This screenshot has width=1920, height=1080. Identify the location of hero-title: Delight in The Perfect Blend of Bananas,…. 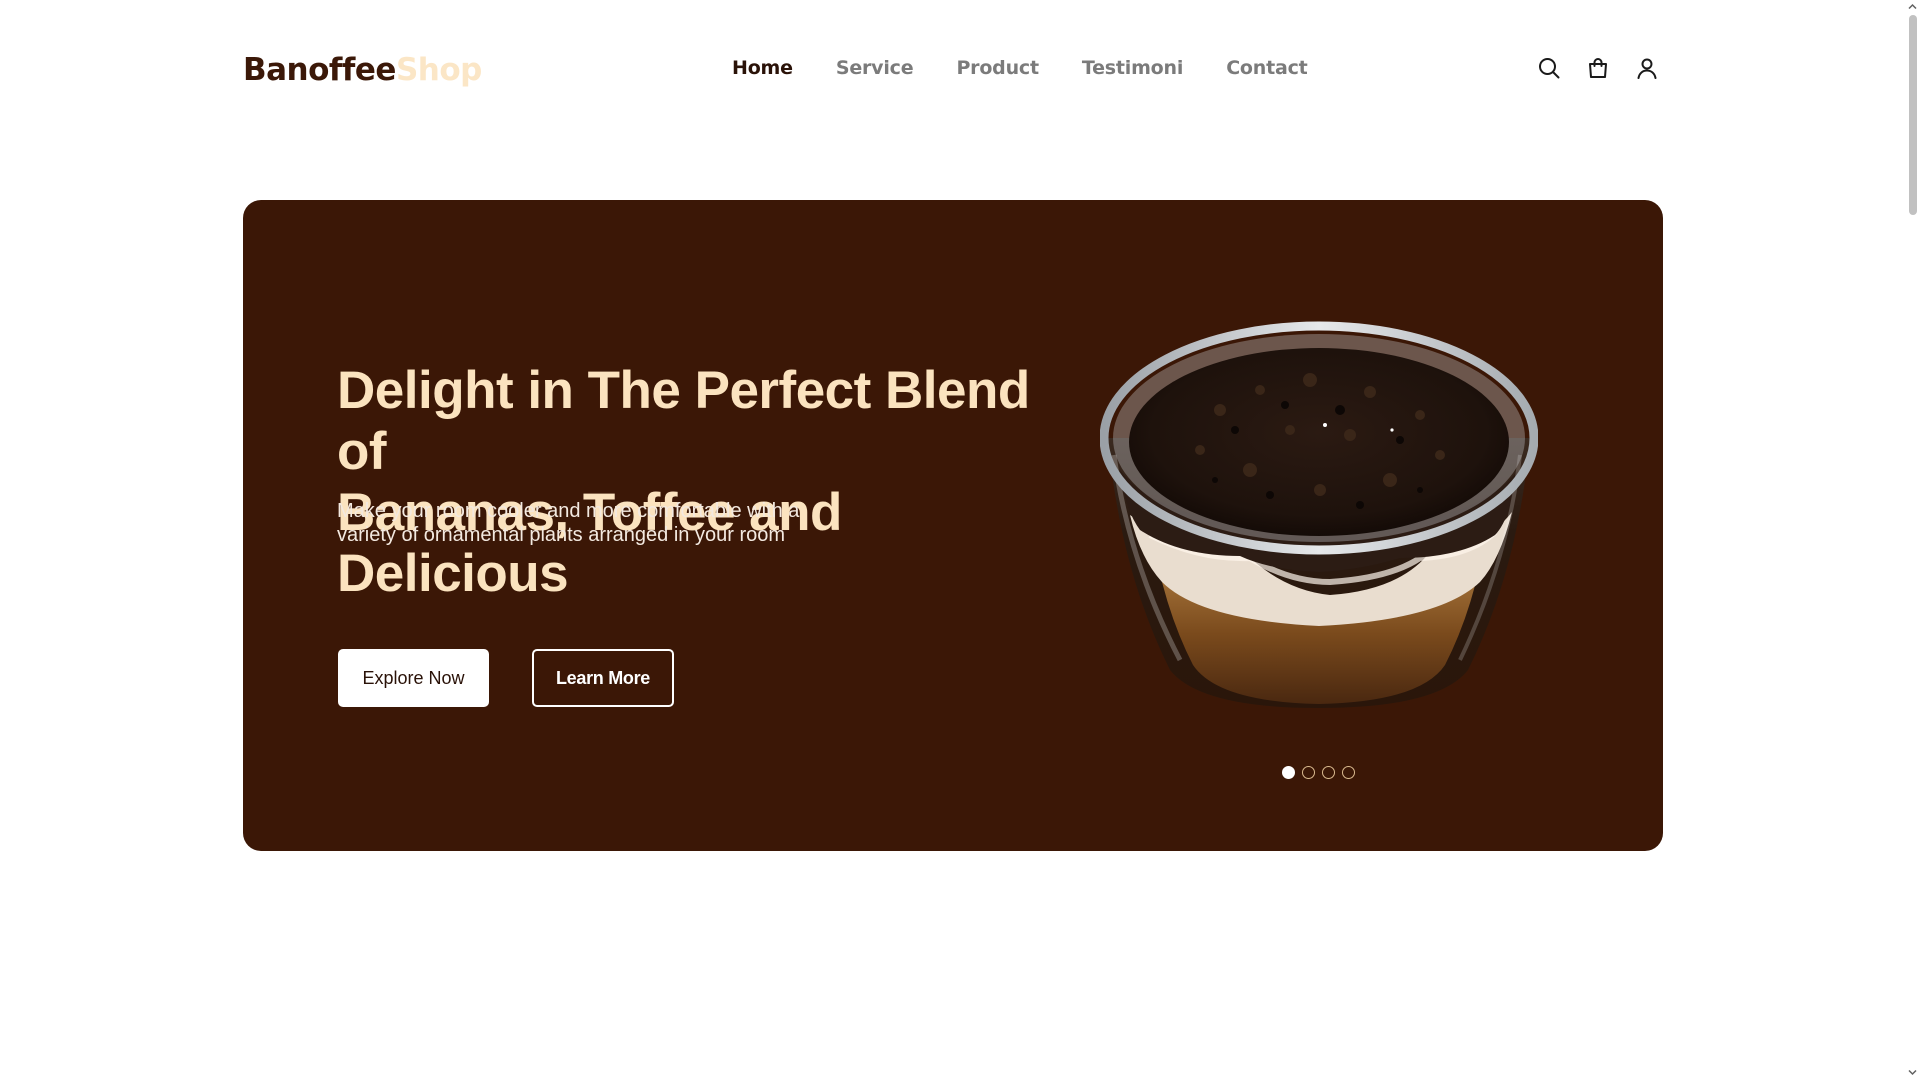
(697, 482).